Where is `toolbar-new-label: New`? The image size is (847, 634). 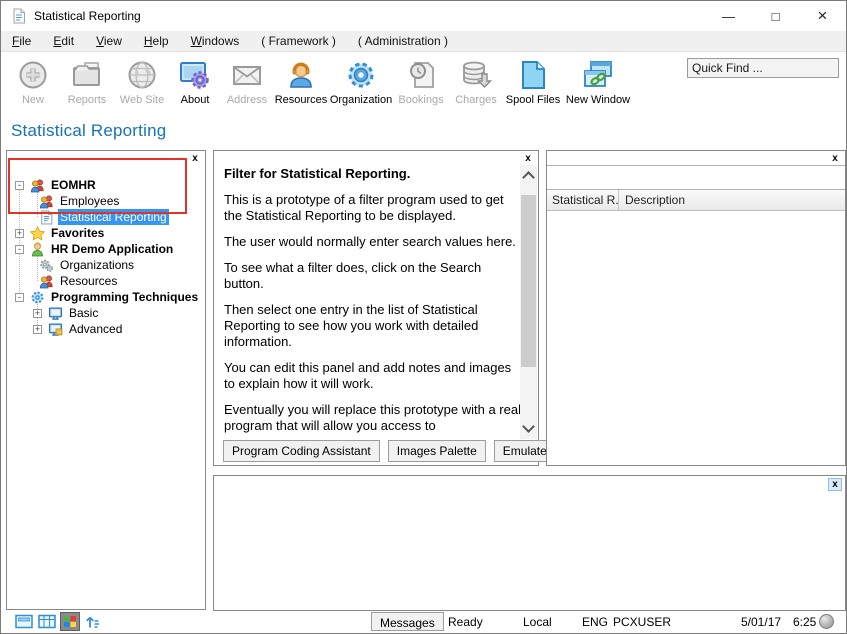
toolbar-new-label: New is located at coordinates (32, 100).